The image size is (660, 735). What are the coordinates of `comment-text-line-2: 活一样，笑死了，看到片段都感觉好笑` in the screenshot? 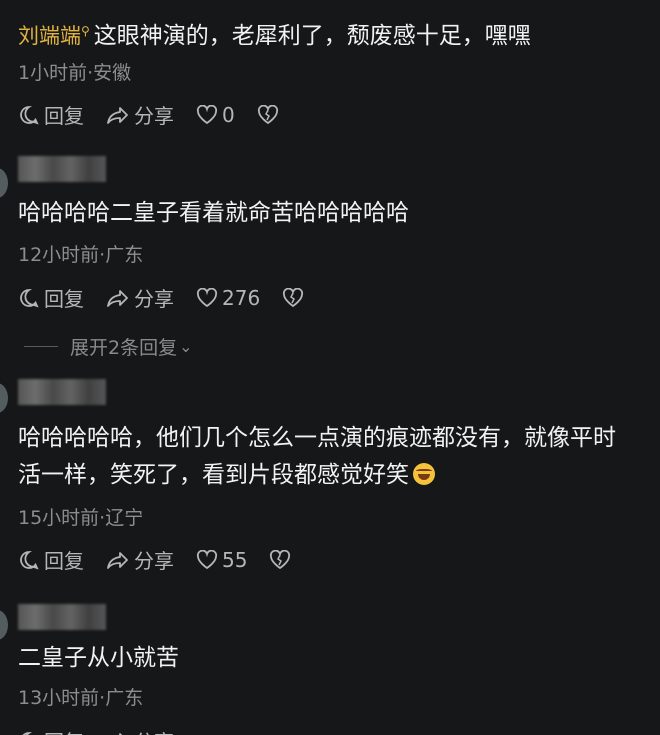 It's located at (339, 475).